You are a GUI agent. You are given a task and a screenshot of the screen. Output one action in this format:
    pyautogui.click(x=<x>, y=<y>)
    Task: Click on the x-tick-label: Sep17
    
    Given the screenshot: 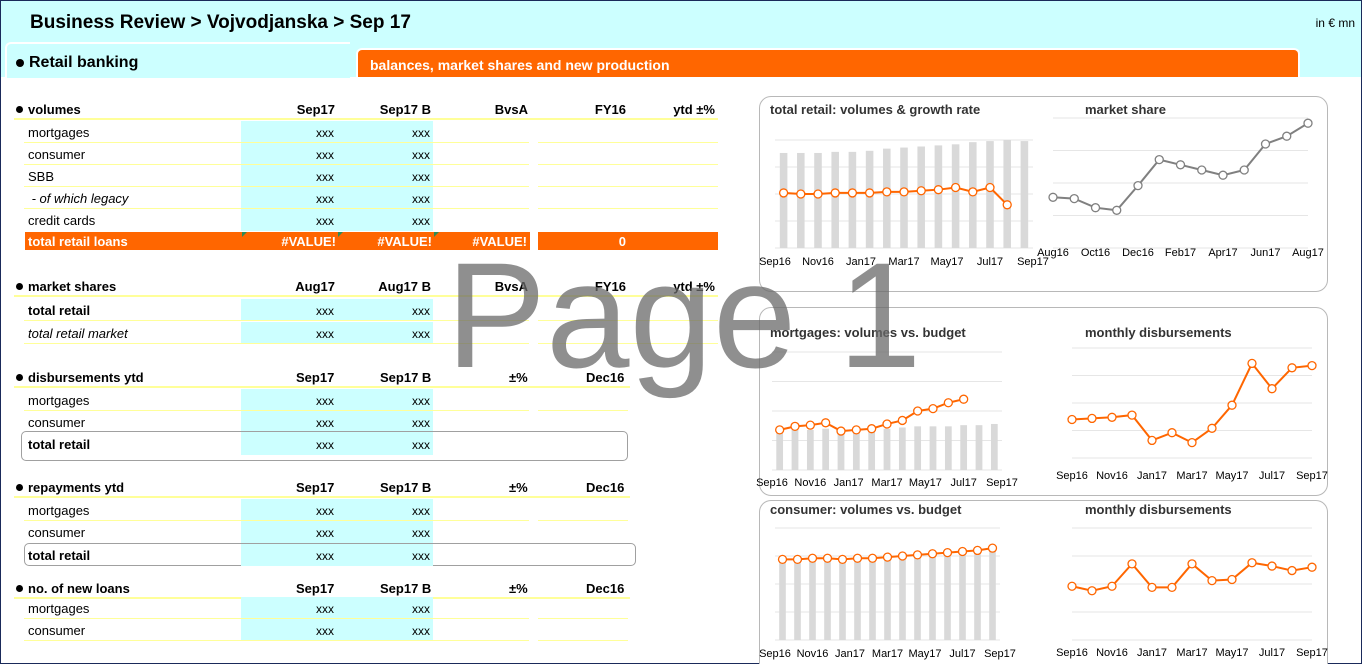 What is the action you would take?
    pyautogui.click(x=1312, y=653)
    